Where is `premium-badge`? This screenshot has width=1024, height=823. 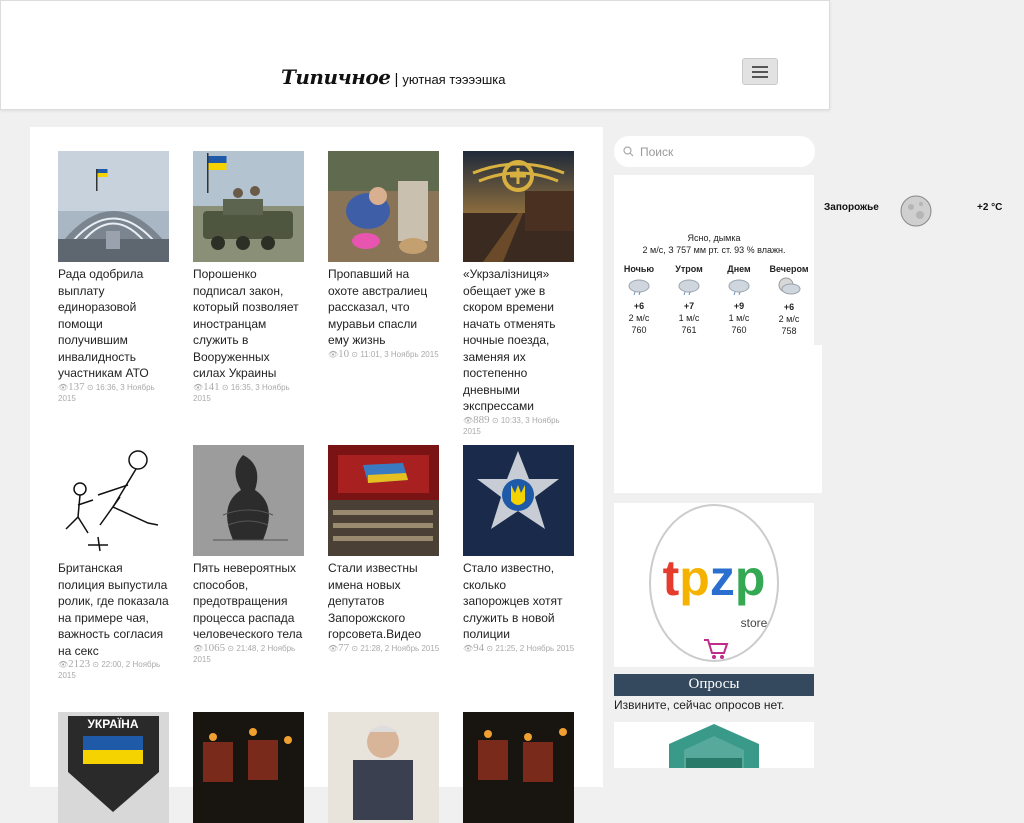
premium-badge is located at coordinates (714, 746).